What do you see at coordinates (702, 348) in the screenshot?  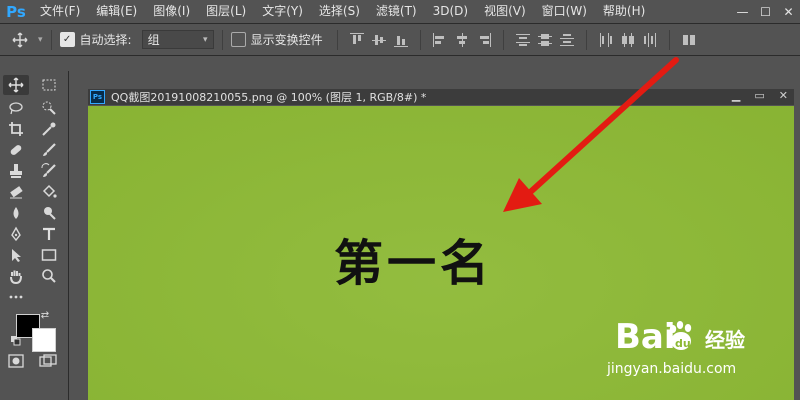 I see `baidu-jingyan-watermark: Bai du 经验 jingyan.baidu.com` at bounding box center [702, 348].